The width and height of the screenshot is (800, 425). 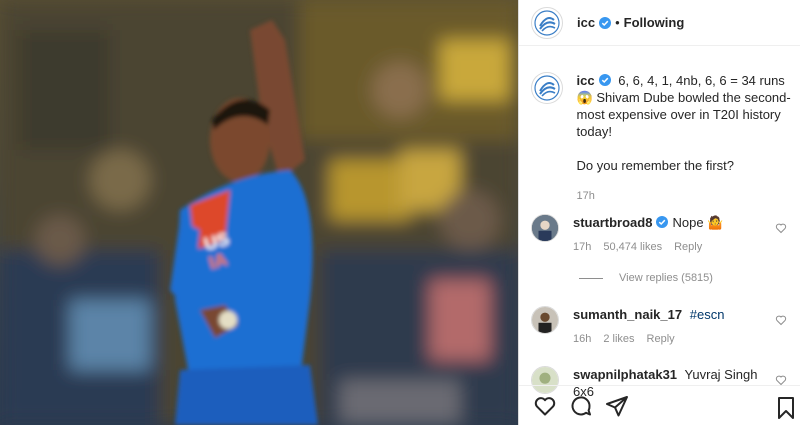 I want to click on view-replies: View replies (5815), so click(x=646, y=278).